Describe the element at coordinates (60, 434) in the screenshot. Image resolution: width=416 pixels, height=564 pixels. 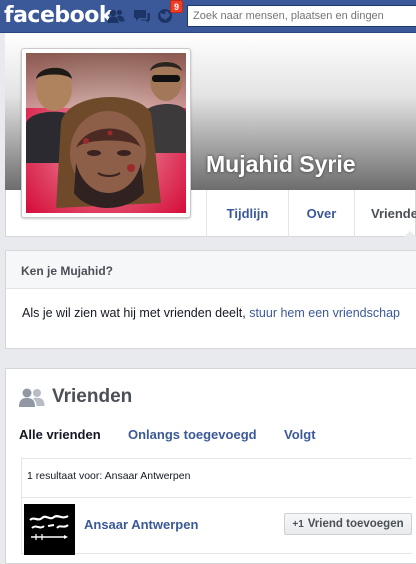
I see `tab-alle-vrienden: Alle vrienden` at that location.